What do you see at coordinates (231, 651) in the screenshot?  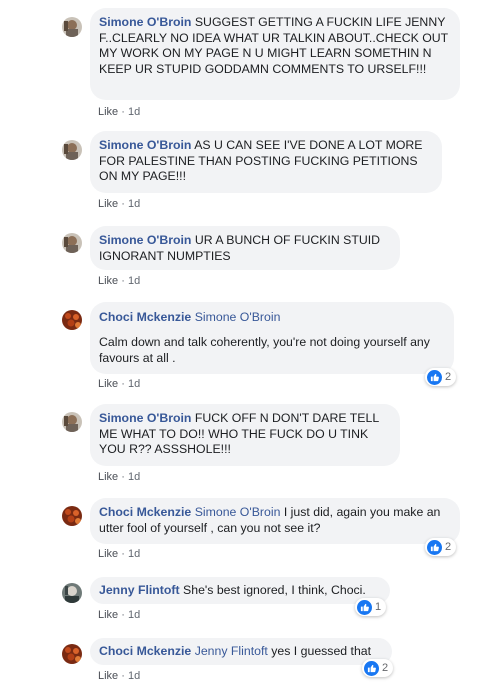 I see `comment-mention: Jenny Flintoft` at bounding box center [231, 651].